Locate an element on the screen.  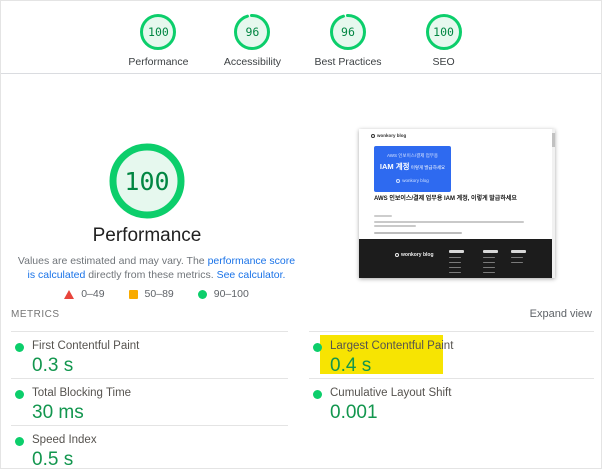
post-title: AWS 인보이스/결제 업무용 IAM 계정, 이렇게 발급하세요 is located at coordinates (445, 199).